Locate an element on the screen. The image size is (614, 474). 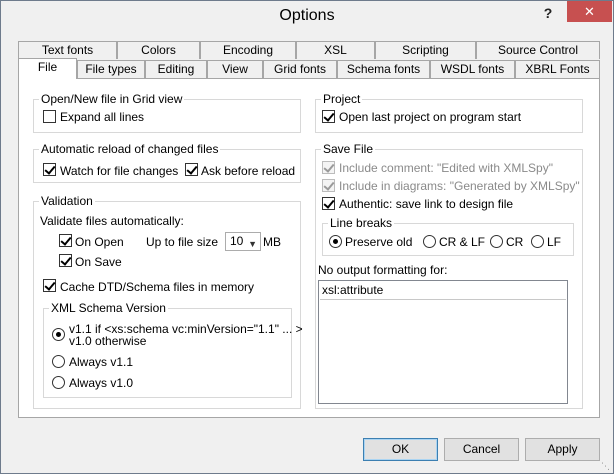
tab-text-fonts: Text fonts is located at coordinates (67, 50).